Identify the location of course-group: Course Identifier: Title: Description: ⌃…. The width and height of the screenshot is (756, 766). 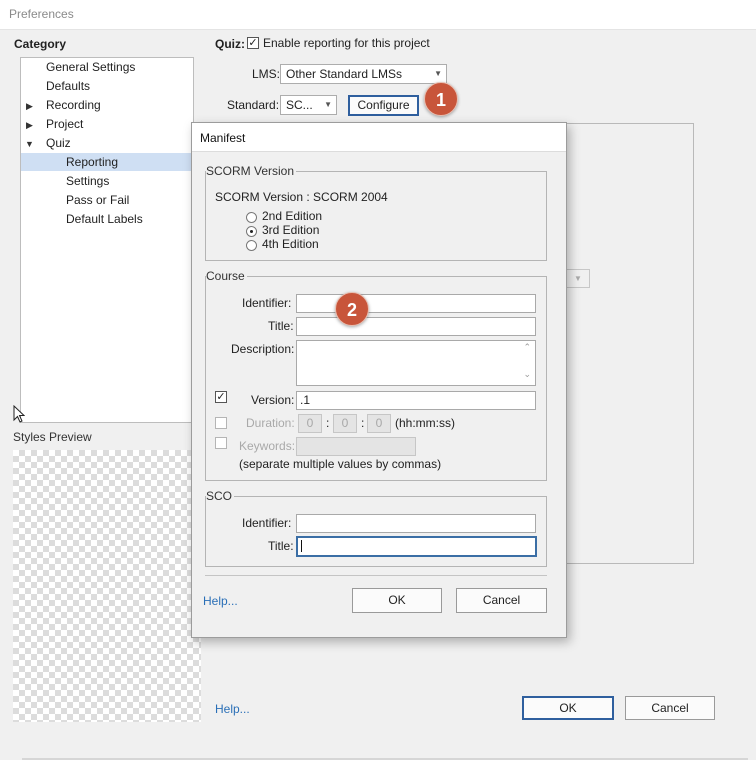
(376, 375).